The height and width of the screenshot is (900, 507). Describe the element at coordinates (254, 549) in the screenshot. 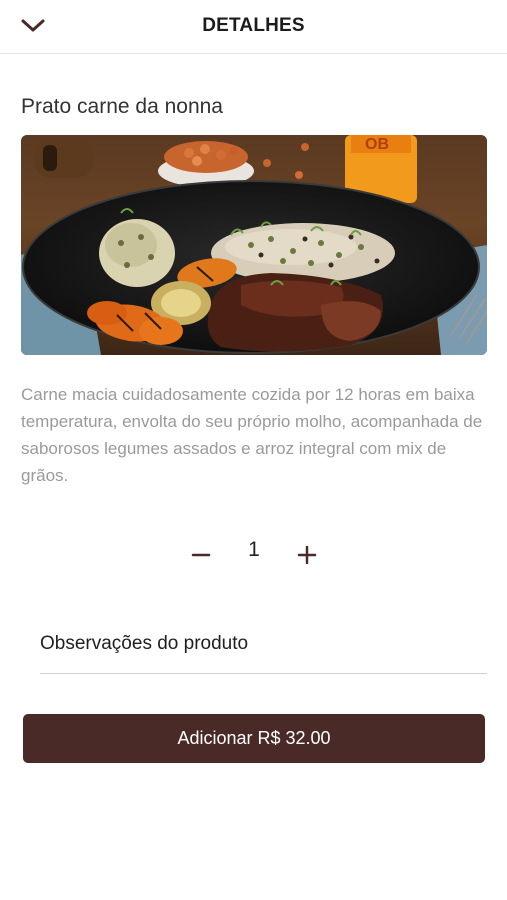

I see `quantity-value: 1` at that location.